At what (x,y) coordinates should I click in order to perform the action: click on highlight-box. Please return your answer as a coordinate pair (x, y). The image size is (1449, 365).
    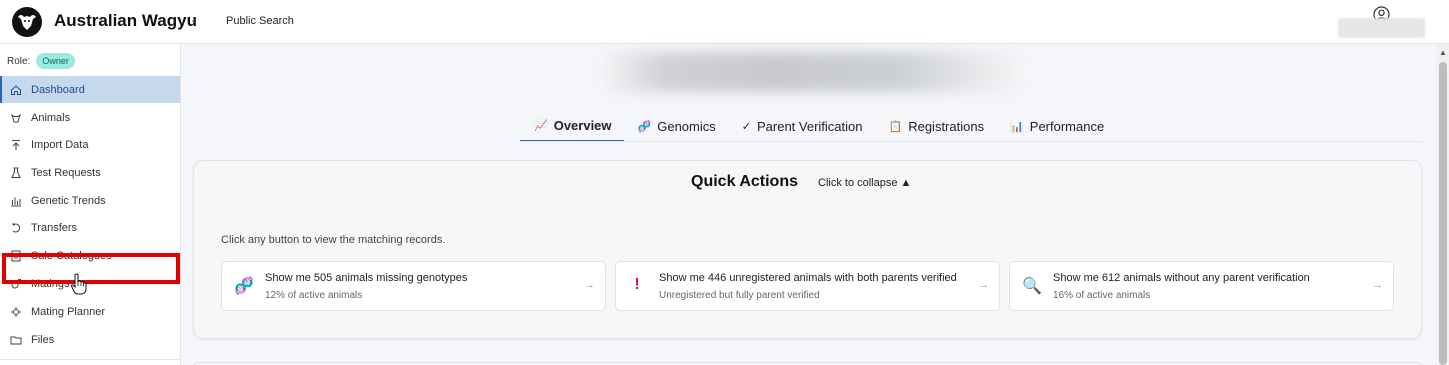
    Looking at the image, I should click on (91, 268).